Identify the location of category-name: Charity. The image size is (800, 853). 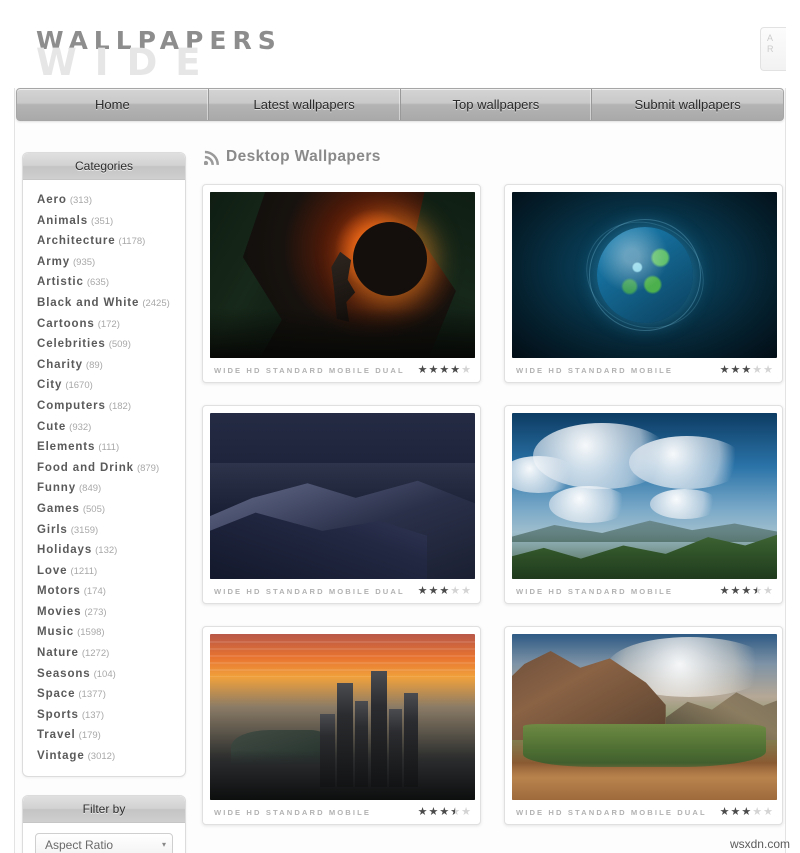
(60, 364).